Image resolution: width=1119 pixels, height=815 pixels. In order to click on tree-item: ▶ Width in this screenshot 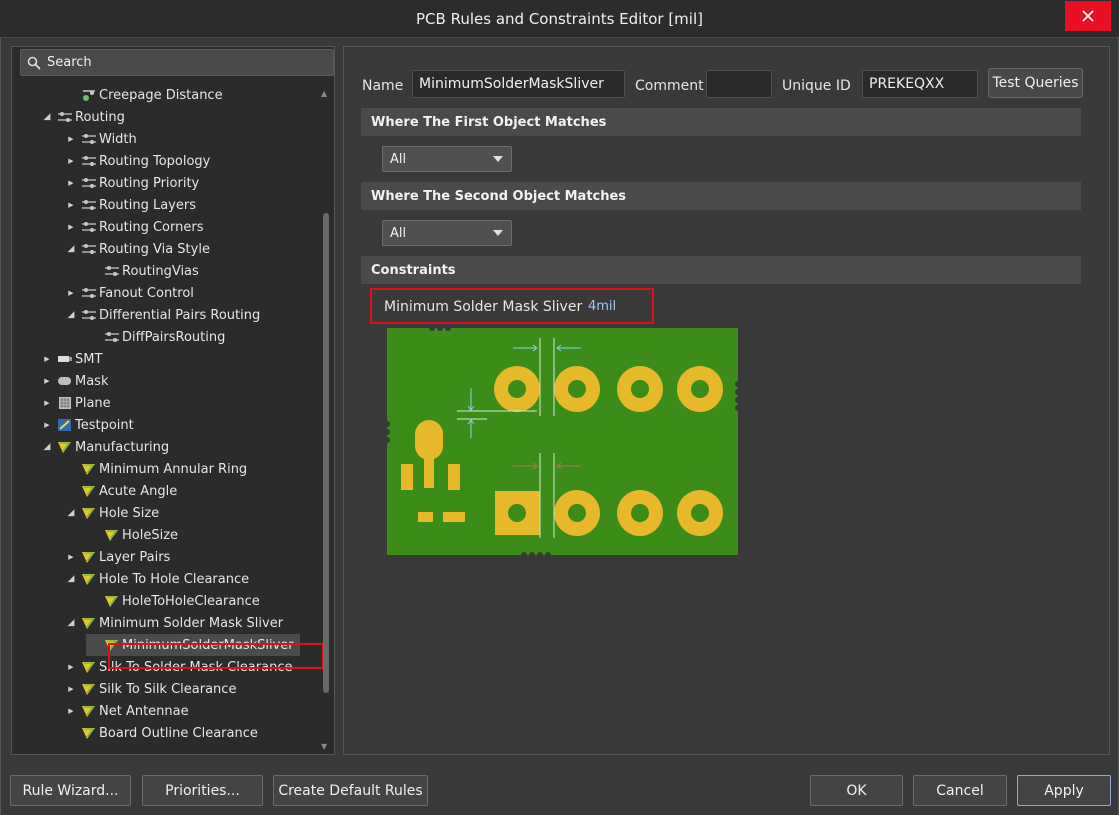, I will do `click(100, 139)`.